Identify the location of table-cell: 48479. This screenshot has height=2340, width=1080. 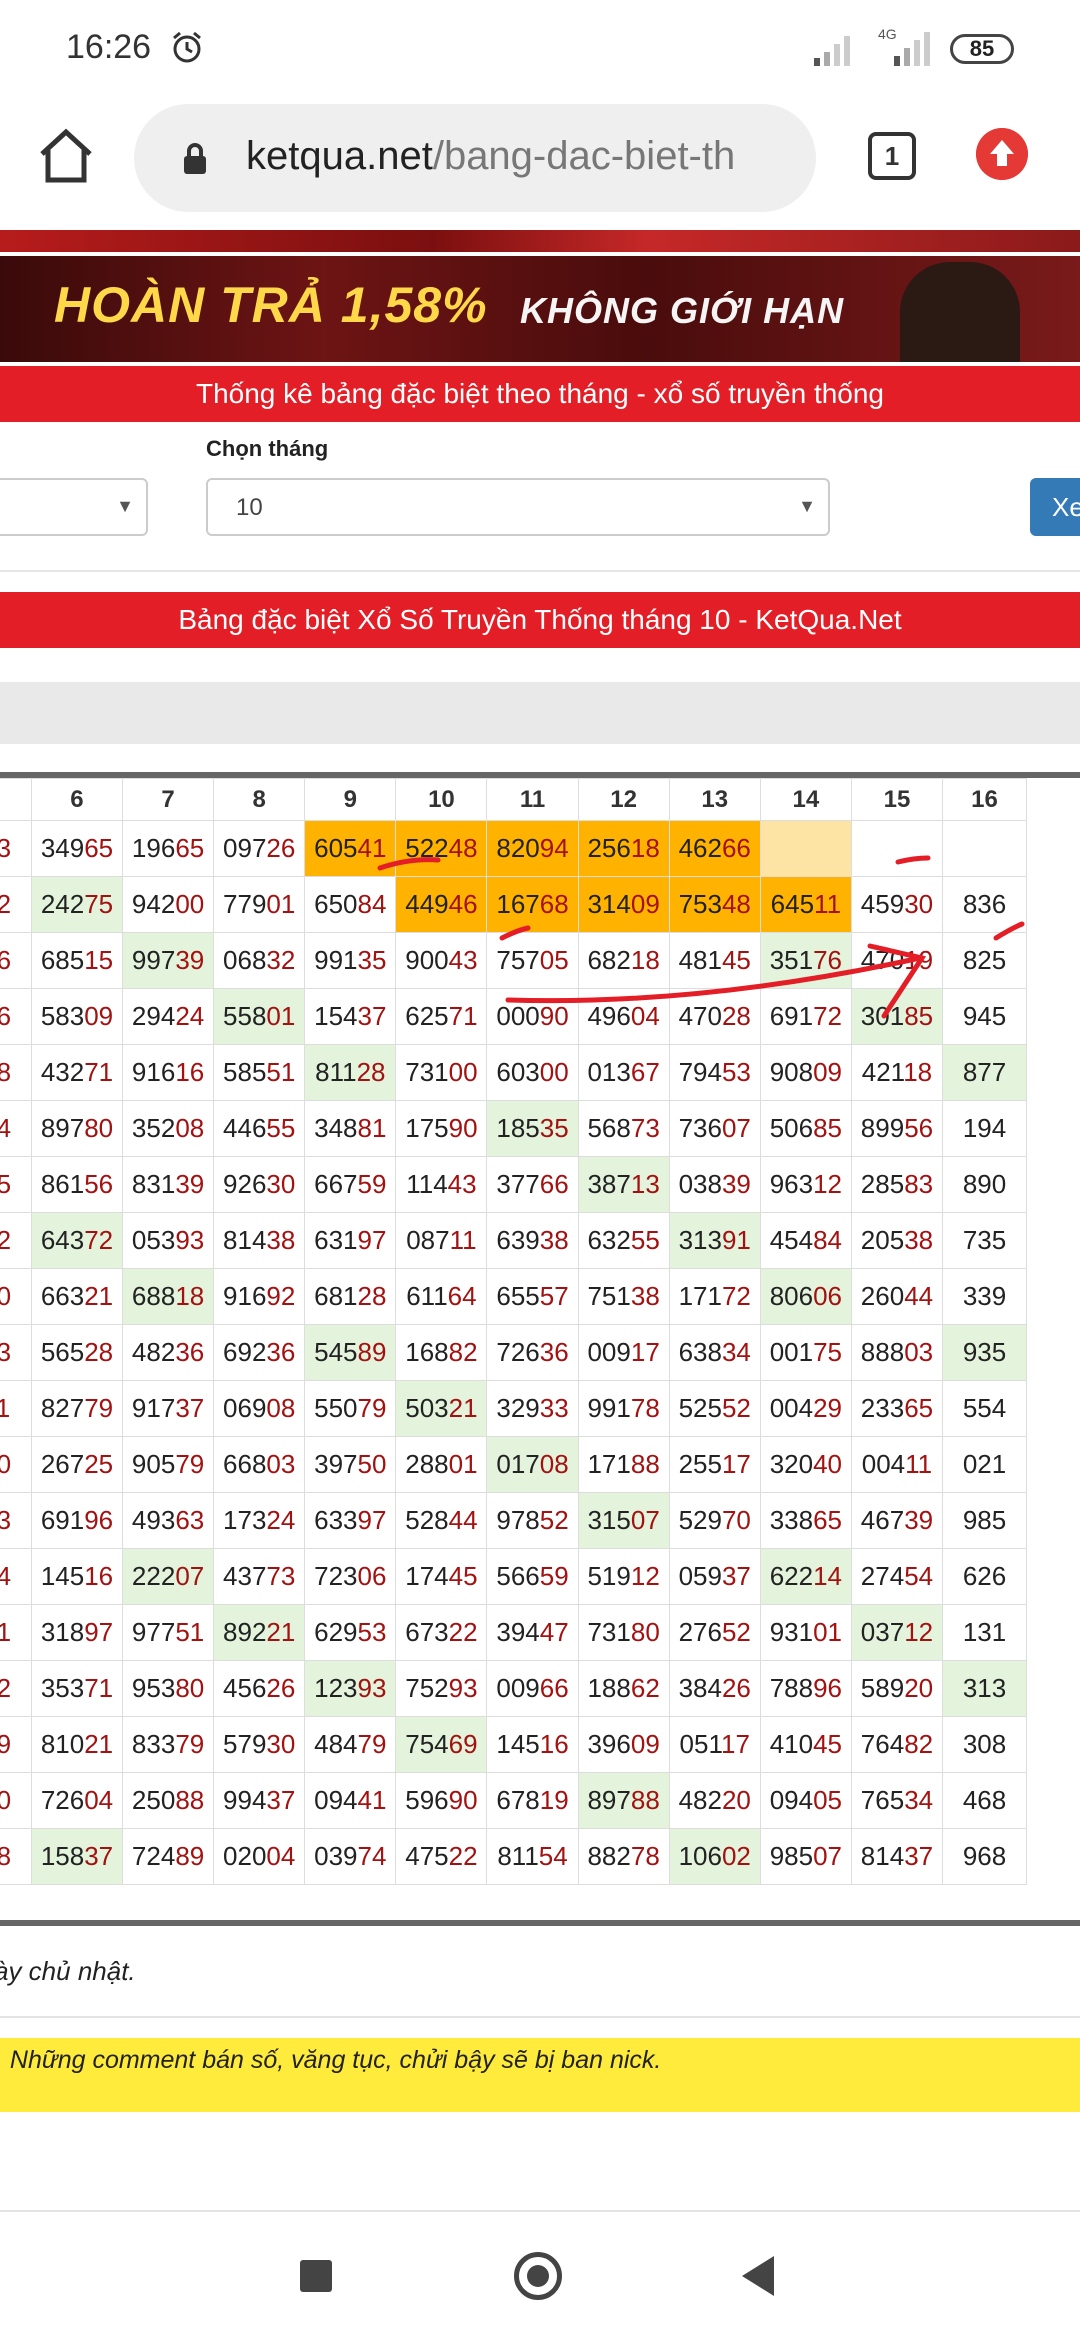
(350, 1744).